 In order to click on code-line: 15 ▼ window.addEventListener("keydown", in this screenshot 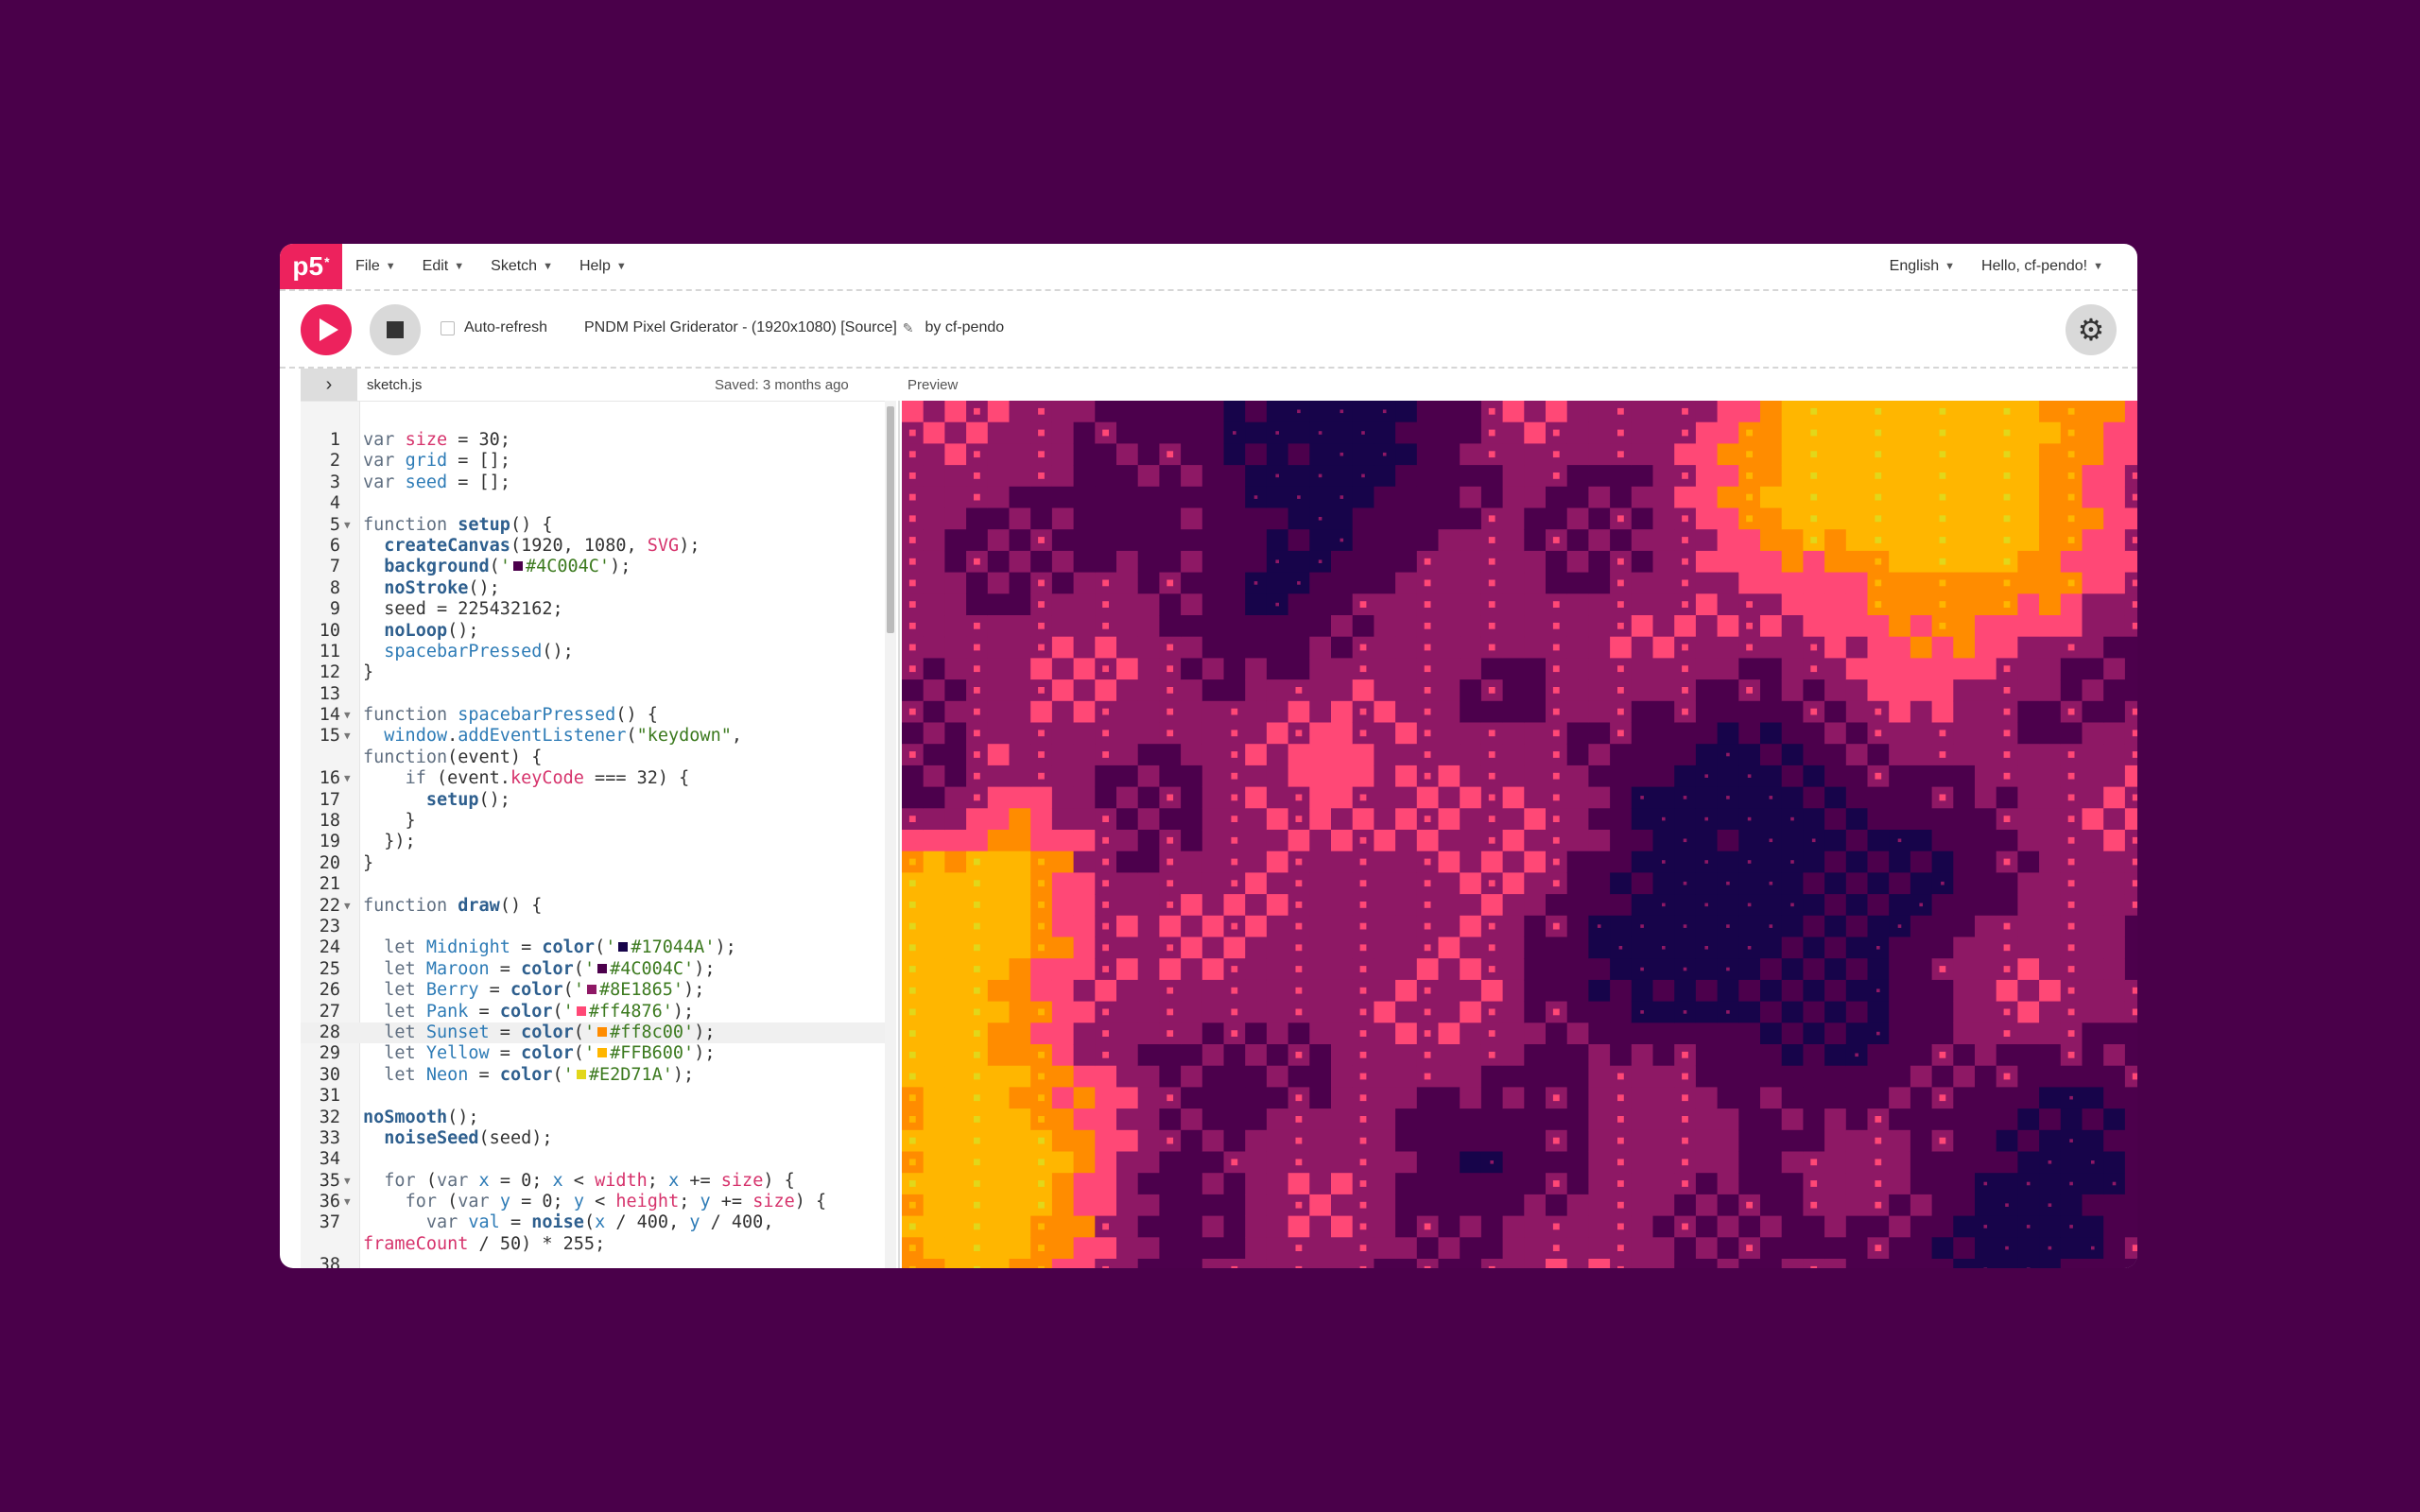, I will do `click(598, 736)`.